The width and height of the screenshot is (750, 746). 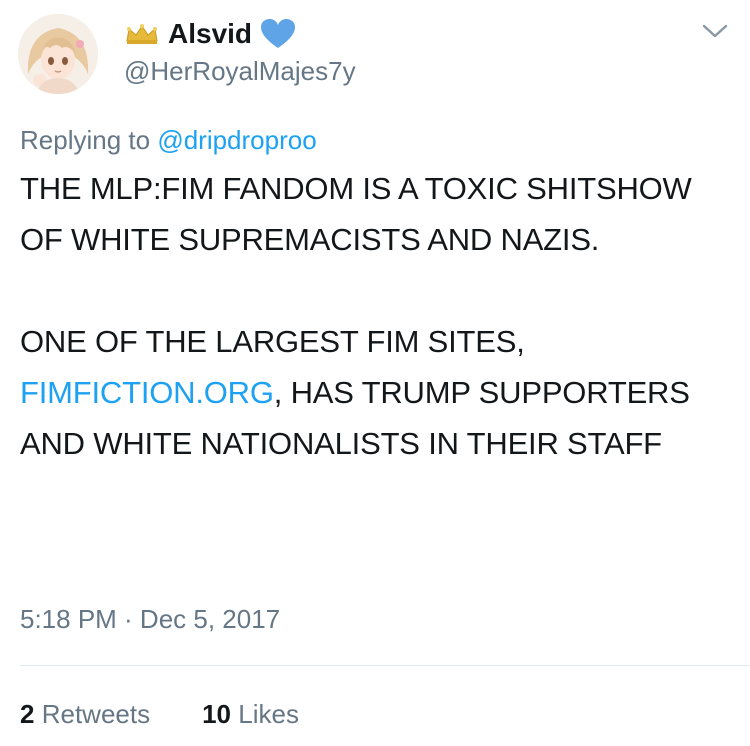 What do you see at coordinates (217, 714) in the screenshot?
I see `likes-count: 10` at bounding box center [217, 714].